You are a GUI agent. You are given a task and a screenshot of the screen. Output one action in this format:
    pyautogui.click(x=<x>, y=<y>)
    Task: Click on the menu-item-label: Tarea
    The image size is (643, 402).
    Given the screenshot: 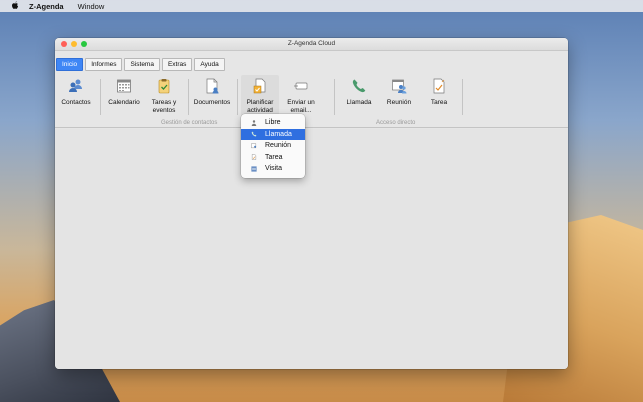 What is the action you would take?
    pyautogui.click(x=274, y=157)
    